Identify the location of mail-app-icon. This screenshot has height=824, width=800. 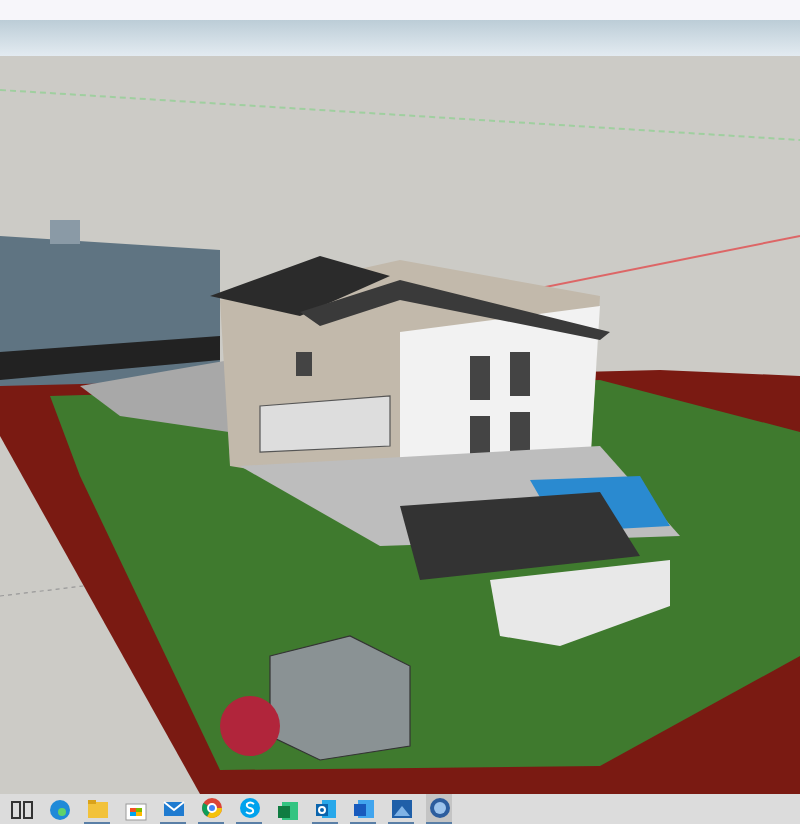
(325, 808).